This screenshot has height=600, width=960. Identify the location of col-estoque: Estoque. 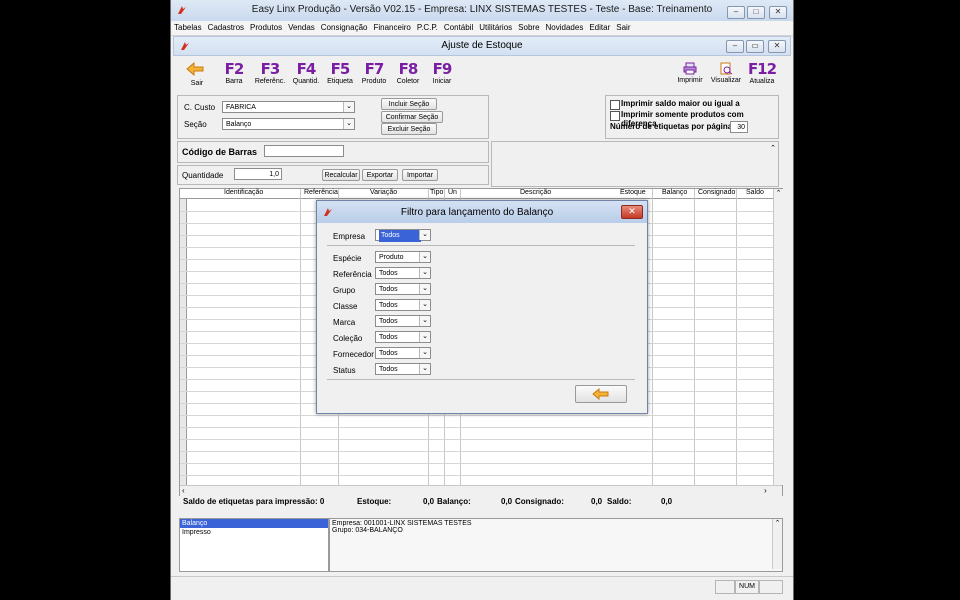
(633, 192).